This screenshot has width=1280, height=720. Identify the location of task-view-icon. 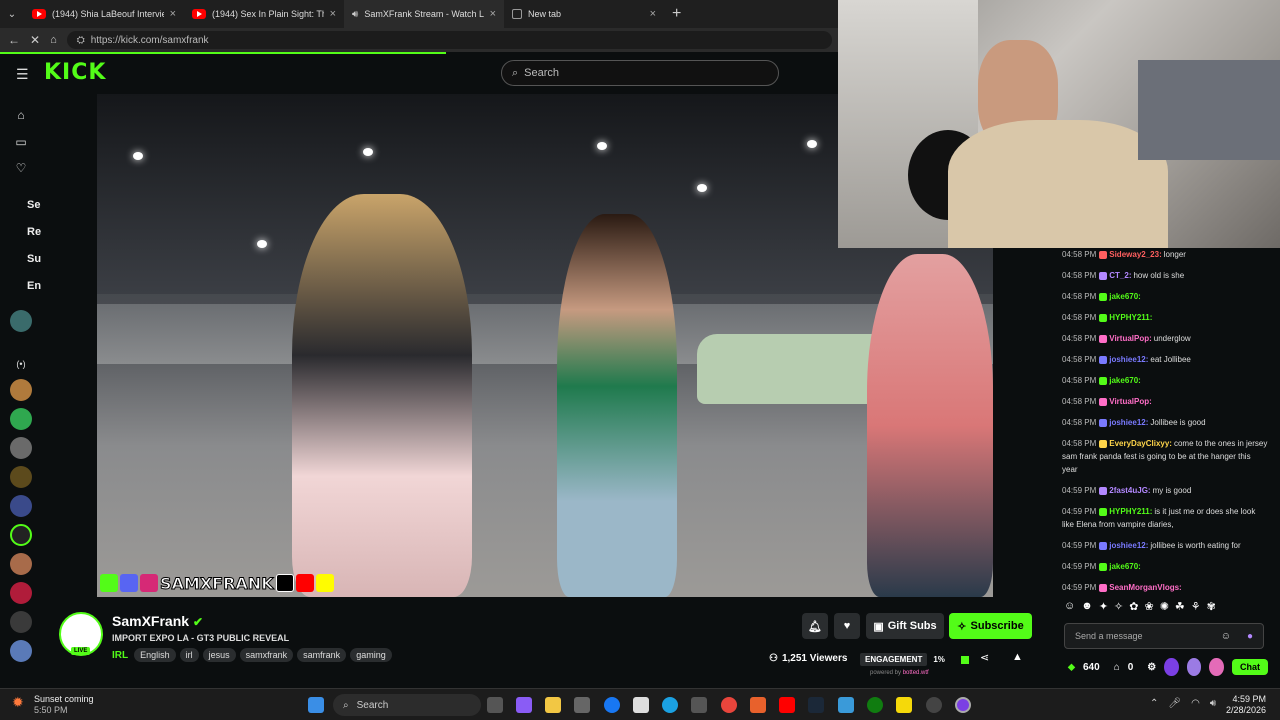
(495, 705).